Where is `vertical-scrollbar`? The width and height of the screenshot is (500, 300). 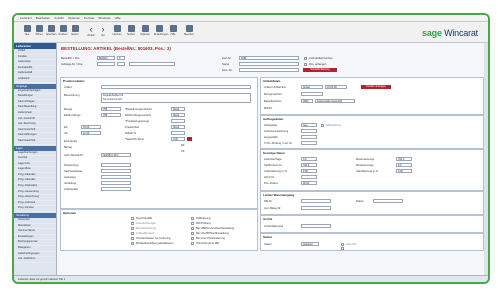
vertical-scrollbar is located at coordinates (486, 159).